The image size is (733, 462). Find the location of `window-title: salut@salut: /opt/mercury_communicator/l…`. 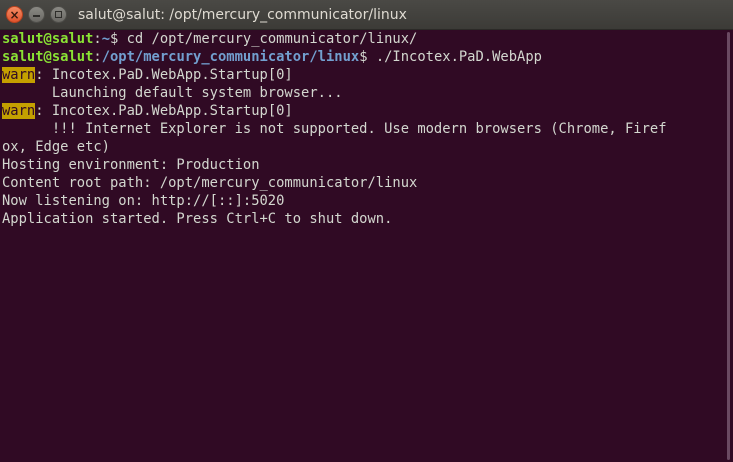

window-title: salut@salut: /opt/mercury_communicator/l… is located at coordinates (242, 15).